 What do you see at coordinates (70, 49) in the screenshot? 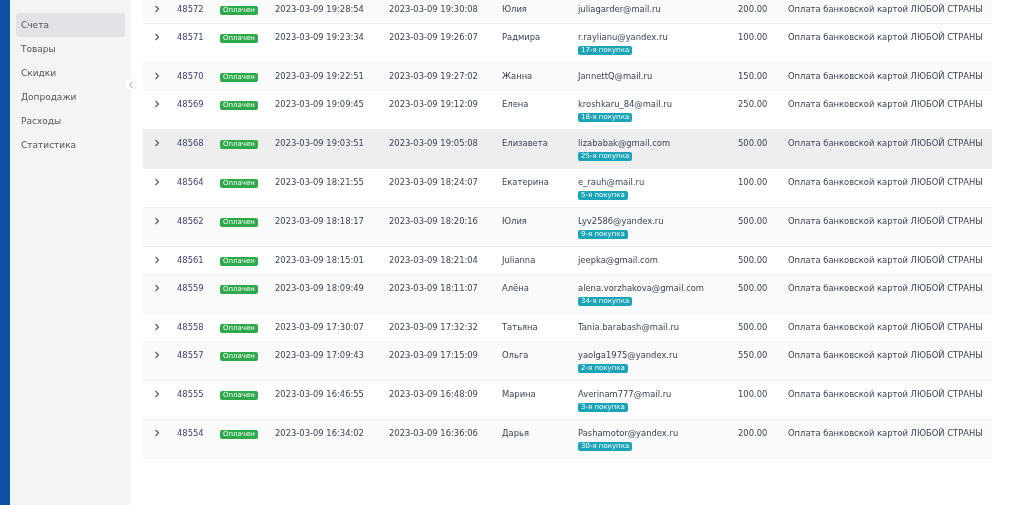
I see `sidebar-item: Товары` at bounding box center [70, 49].